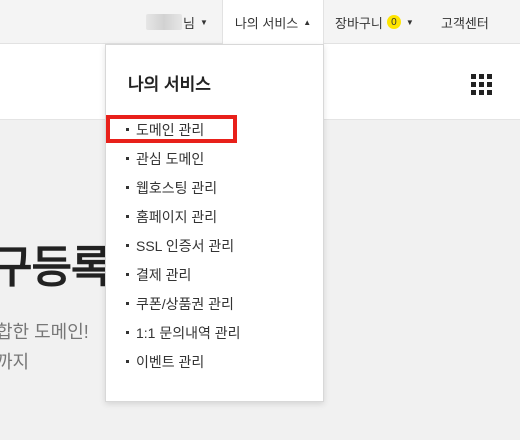 This screenshot has width=520, height=440. Describe the element at coordinates (171, 129) in the screenshot. I see `highlight-box` at that location.